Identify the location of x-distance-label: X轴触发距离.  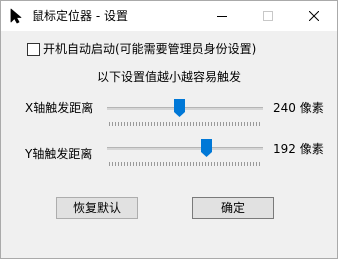
(59, 108).